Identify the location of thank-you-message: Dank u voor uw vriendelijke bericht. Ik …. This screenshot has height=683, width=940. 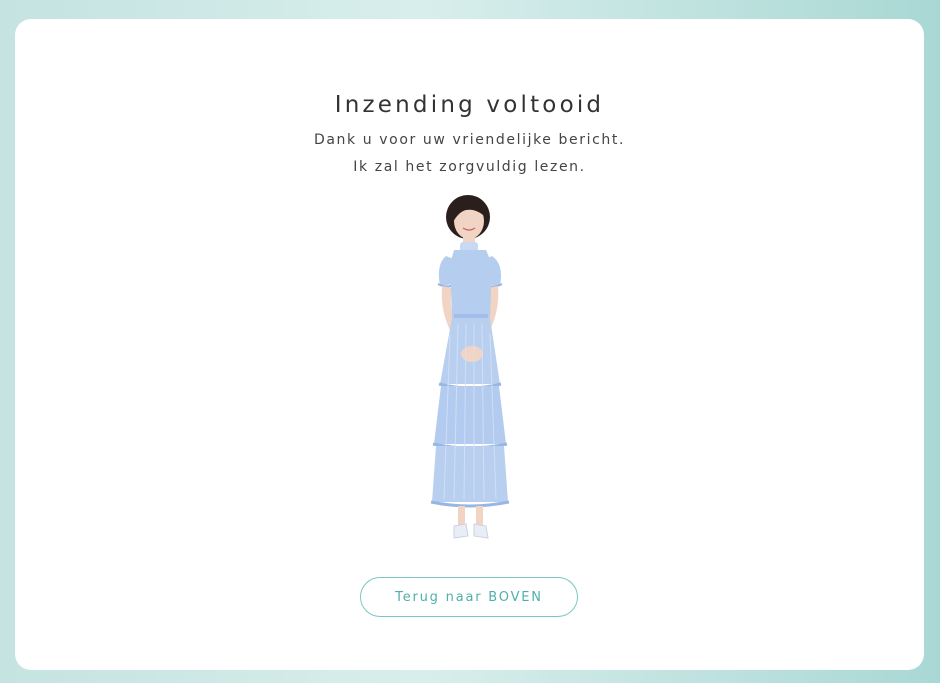
(469, 154).